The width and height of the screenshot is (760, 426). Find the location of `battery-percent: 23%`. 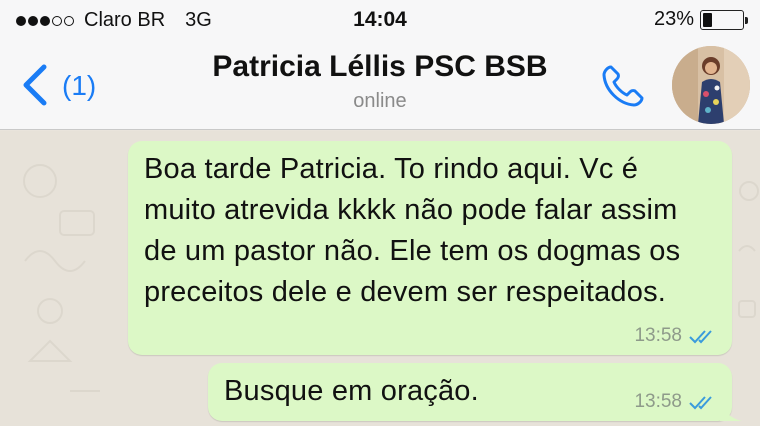

battery-percent: 23% is located at coordinates (673, 19).